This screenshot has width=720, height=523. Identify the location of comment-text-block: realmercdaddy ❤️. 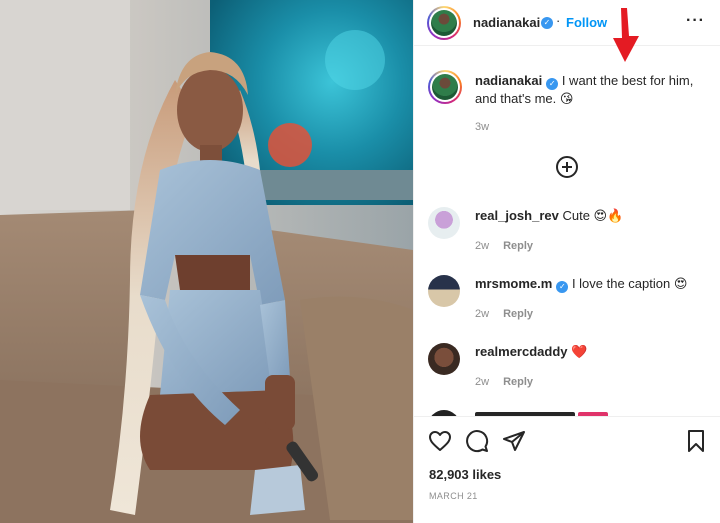
(591, 352).